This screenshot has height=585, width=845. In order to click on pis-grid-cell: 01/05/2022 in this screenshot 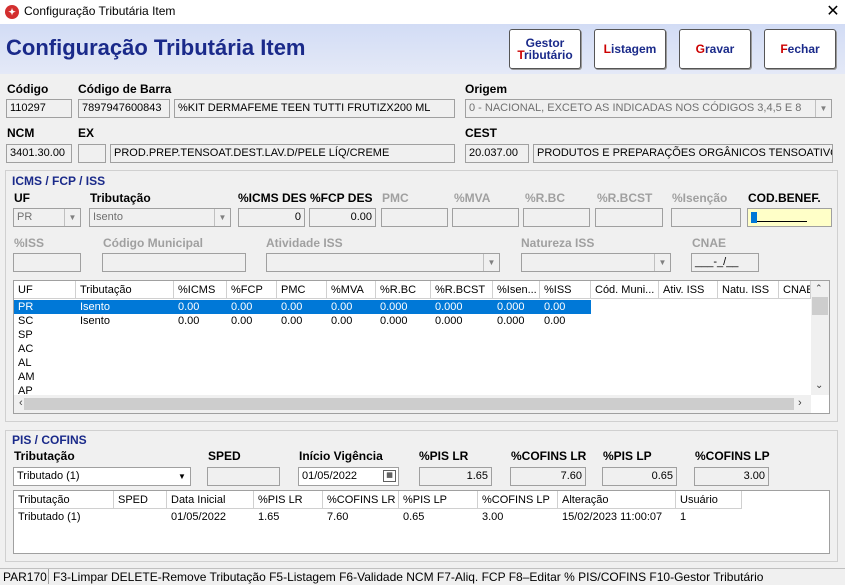, I will do `click(210, 517)`.